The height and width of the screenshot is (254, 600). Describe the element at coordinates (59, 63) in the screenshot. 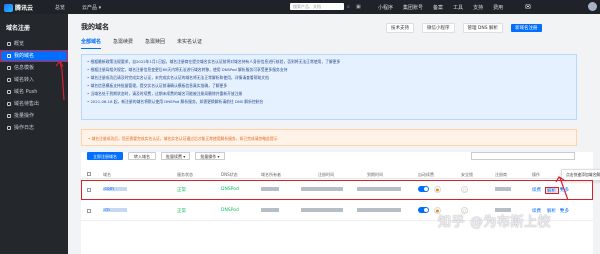

I see `arrow-head` at that location.